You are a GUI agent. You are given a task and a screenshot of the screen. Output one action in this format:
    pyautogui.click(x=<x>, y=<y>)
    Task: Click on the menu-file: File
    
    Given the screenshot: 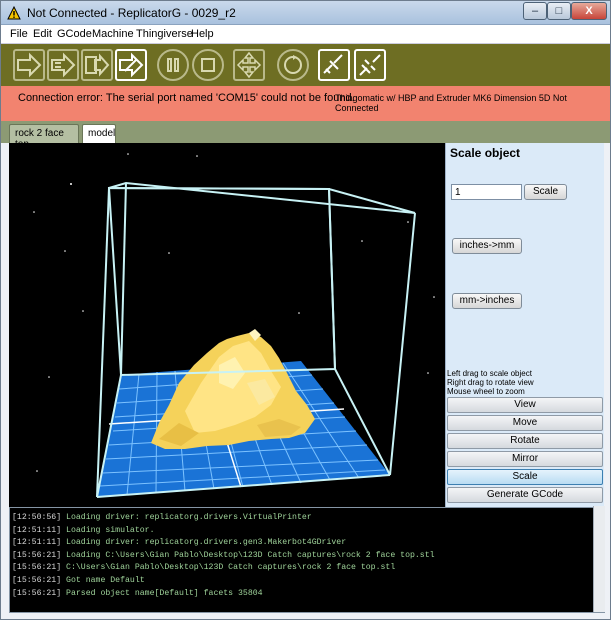 What is the action you would take?
    pyautogui.click(x=19, y=34)
    